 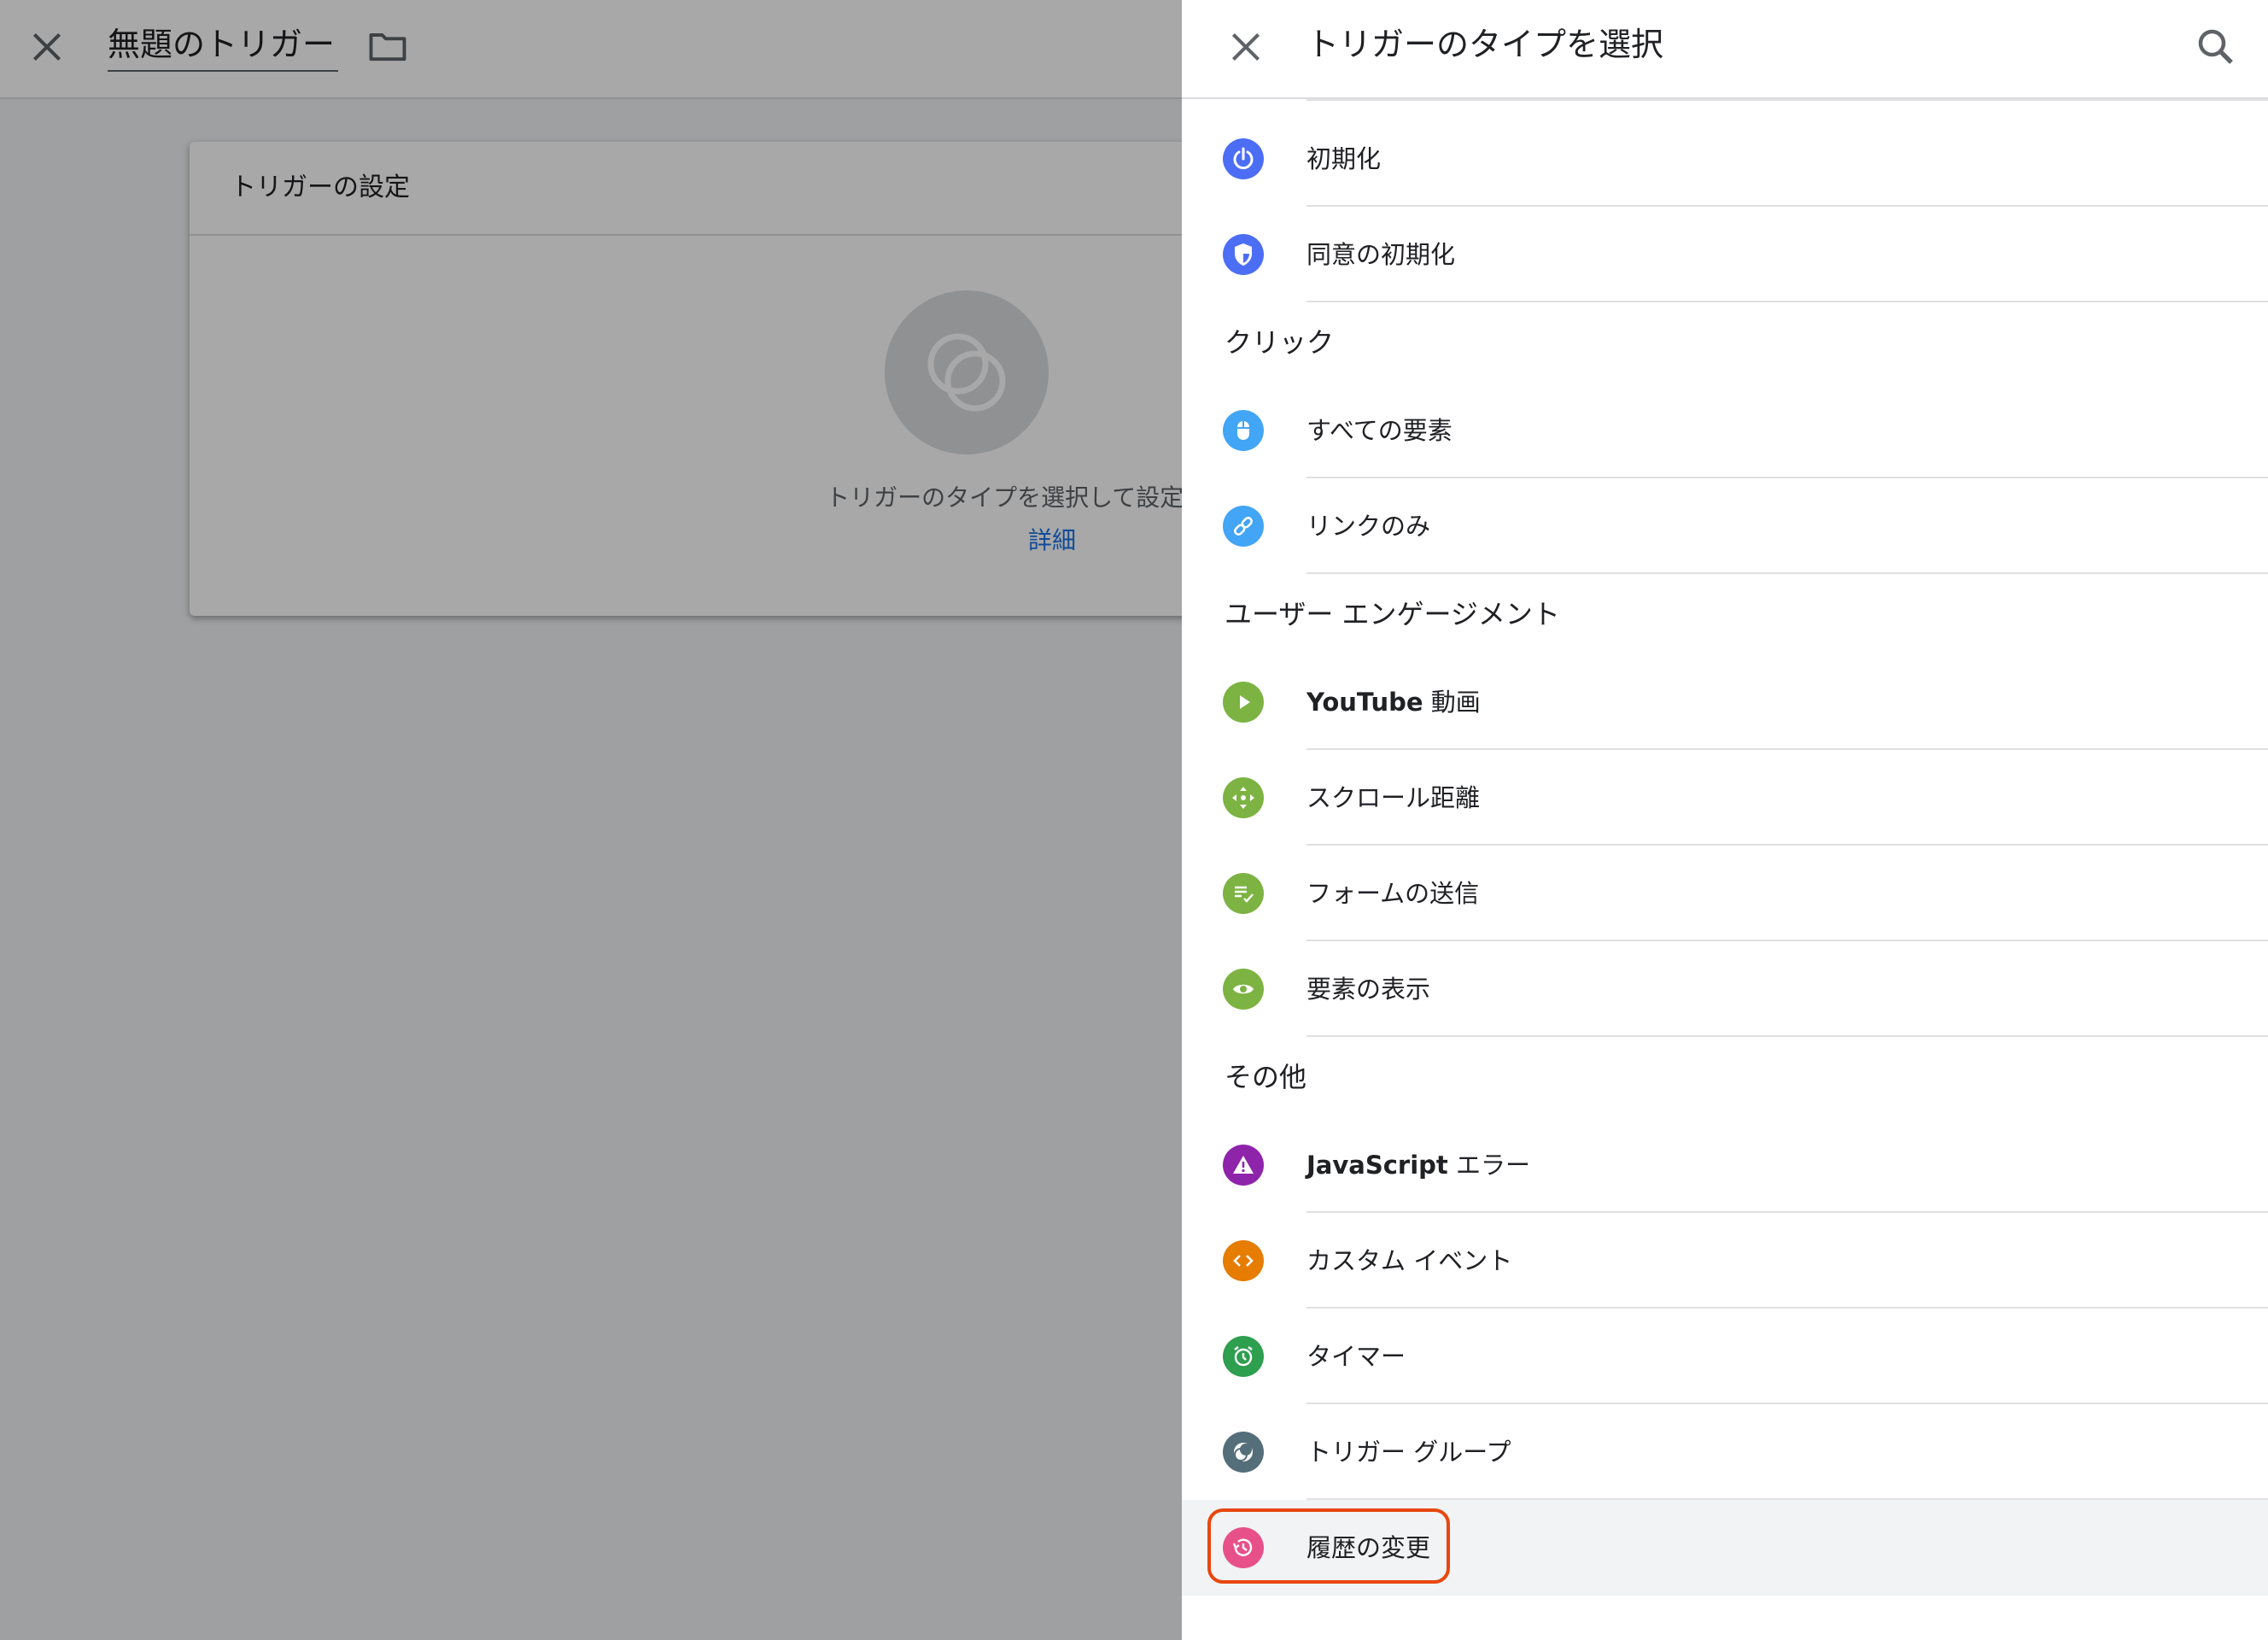 I want to click on trigger-type-links-only: リンクのみ, so click(x=1725, y=526).